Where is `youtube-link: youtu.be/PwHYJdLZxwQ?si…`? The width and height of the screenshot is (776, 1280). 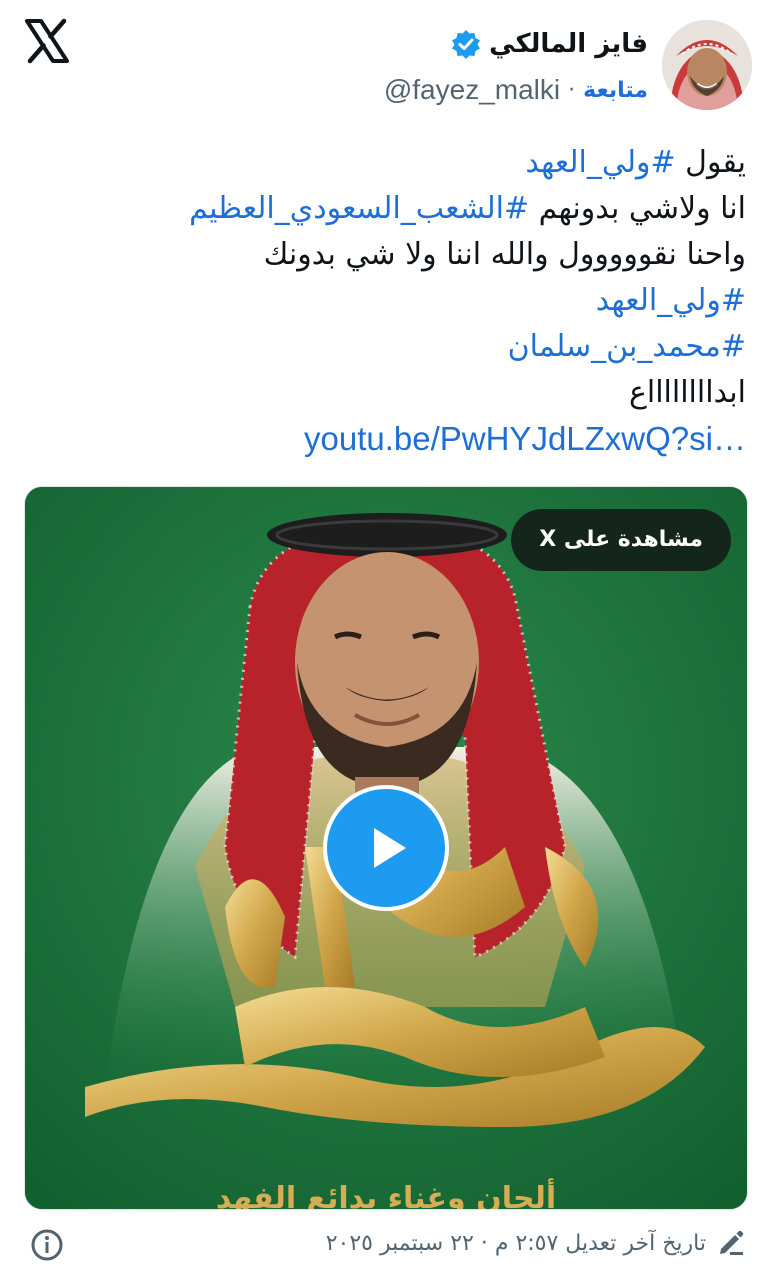 youtube-link: youtu.be/PwHYJdLZxwQ?si… is located at coordinates (388, 439).